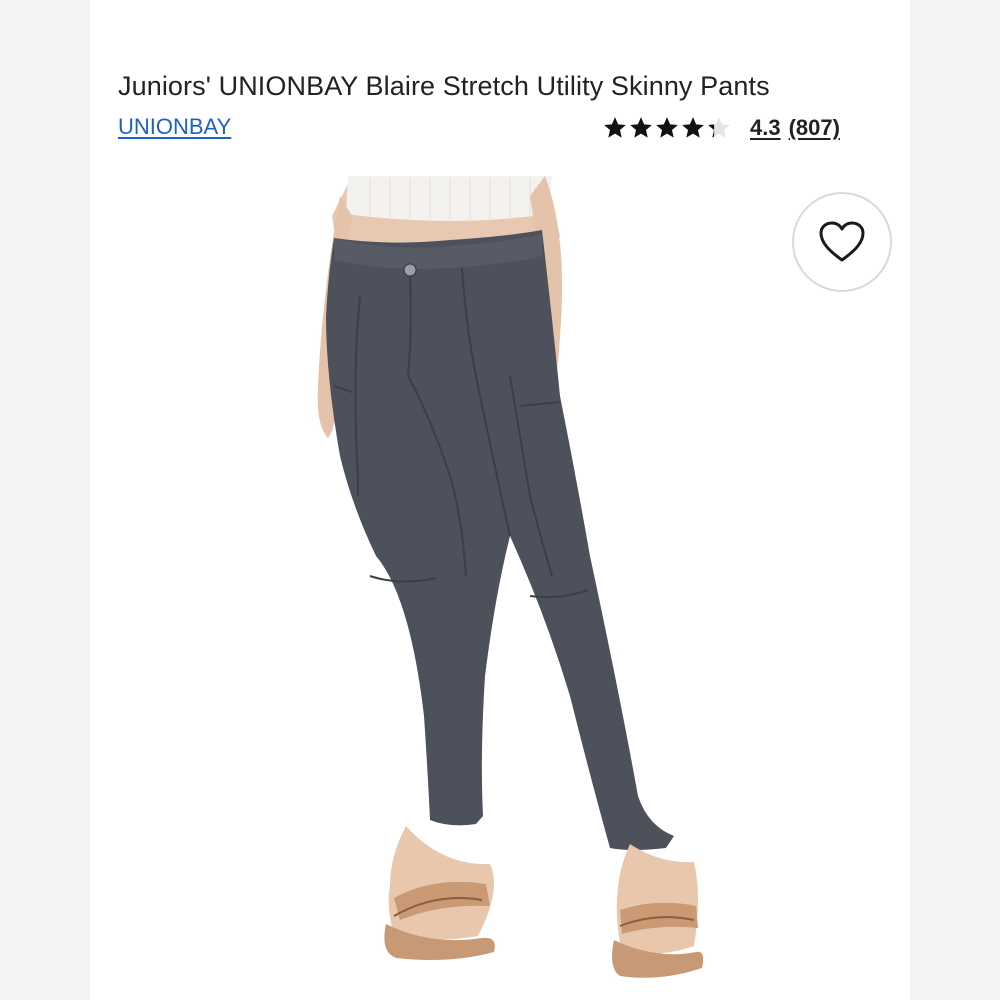 Image resolution: width=1000 pixels, height=1000 pixels. I want to click on rating-value: 4.3, so click(765, 128).